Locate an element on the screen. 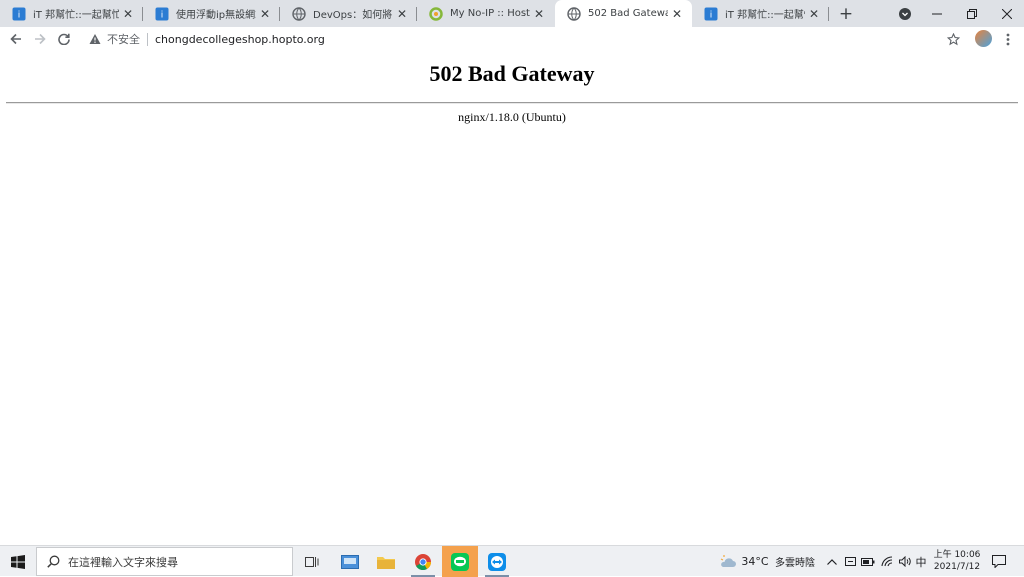  taskbar-search: 在這裡輸入文字來搜尋 is located at coordinates (164, 561).